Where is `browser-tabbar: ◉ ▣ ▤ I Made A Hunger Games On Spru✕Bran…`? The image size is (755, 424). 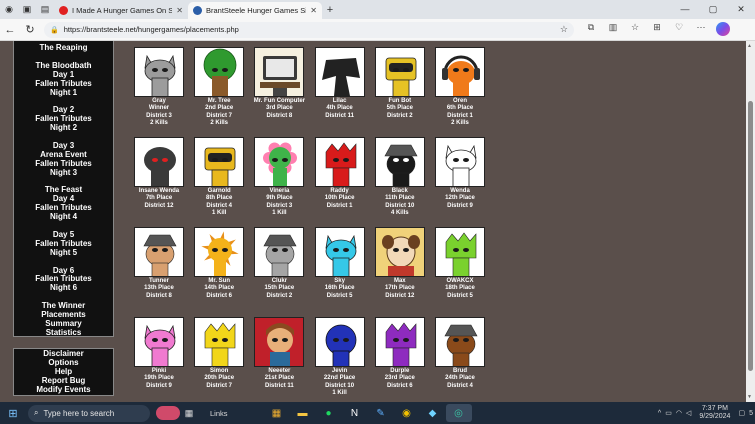 browser-tabbar: ◉ ▣ ▤ I Made A Hunger Games On Spru✕Bran… is located at coordinates (377, 9).